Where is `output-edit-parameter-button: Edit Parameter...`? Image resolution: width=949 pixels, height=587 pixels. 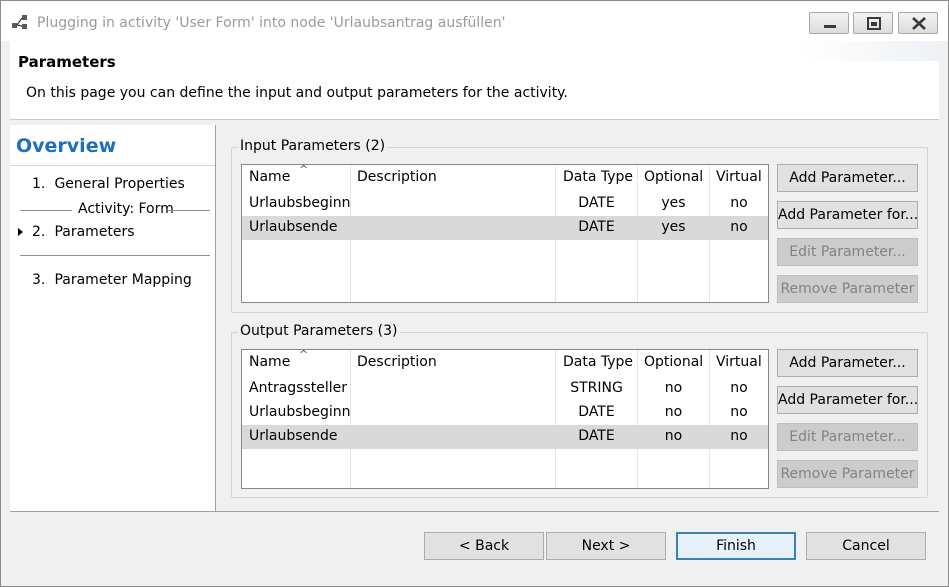 output-edit-parameter-button: Edit Parameter... is located at coordinates (847, 437).